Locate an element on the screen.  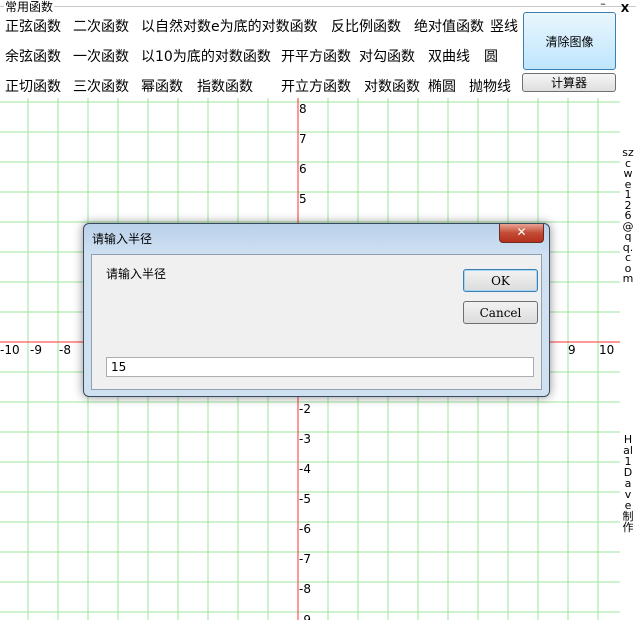
y-tick-label: 6 is located at coordinates (303, 169).